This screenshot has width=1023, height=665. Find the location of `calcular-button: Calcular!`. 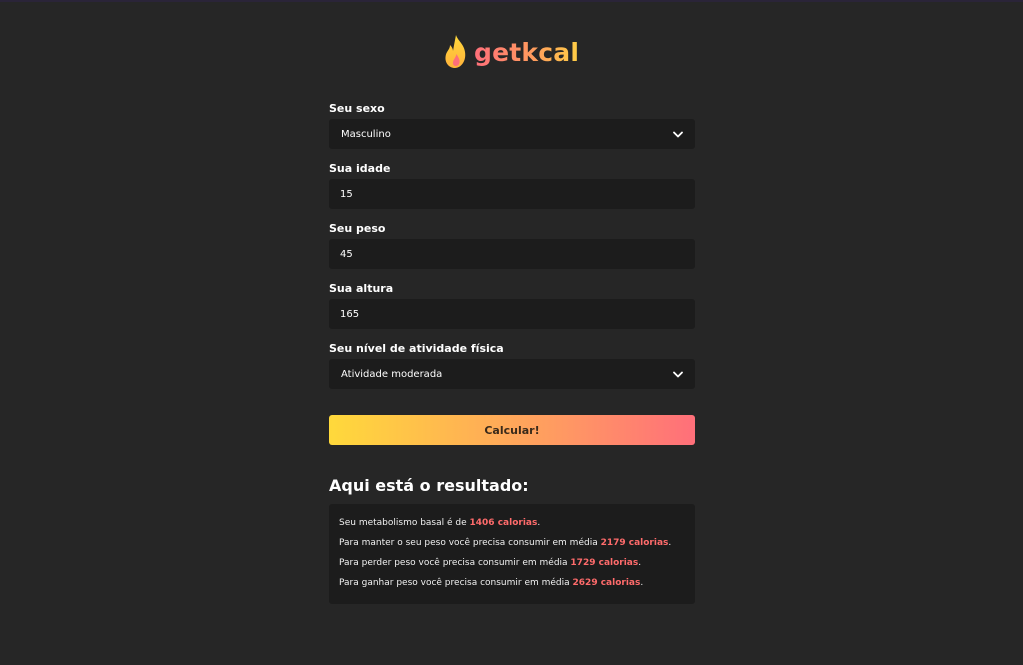

calcular-button: Calcular! is located at coordinates (512, 430).